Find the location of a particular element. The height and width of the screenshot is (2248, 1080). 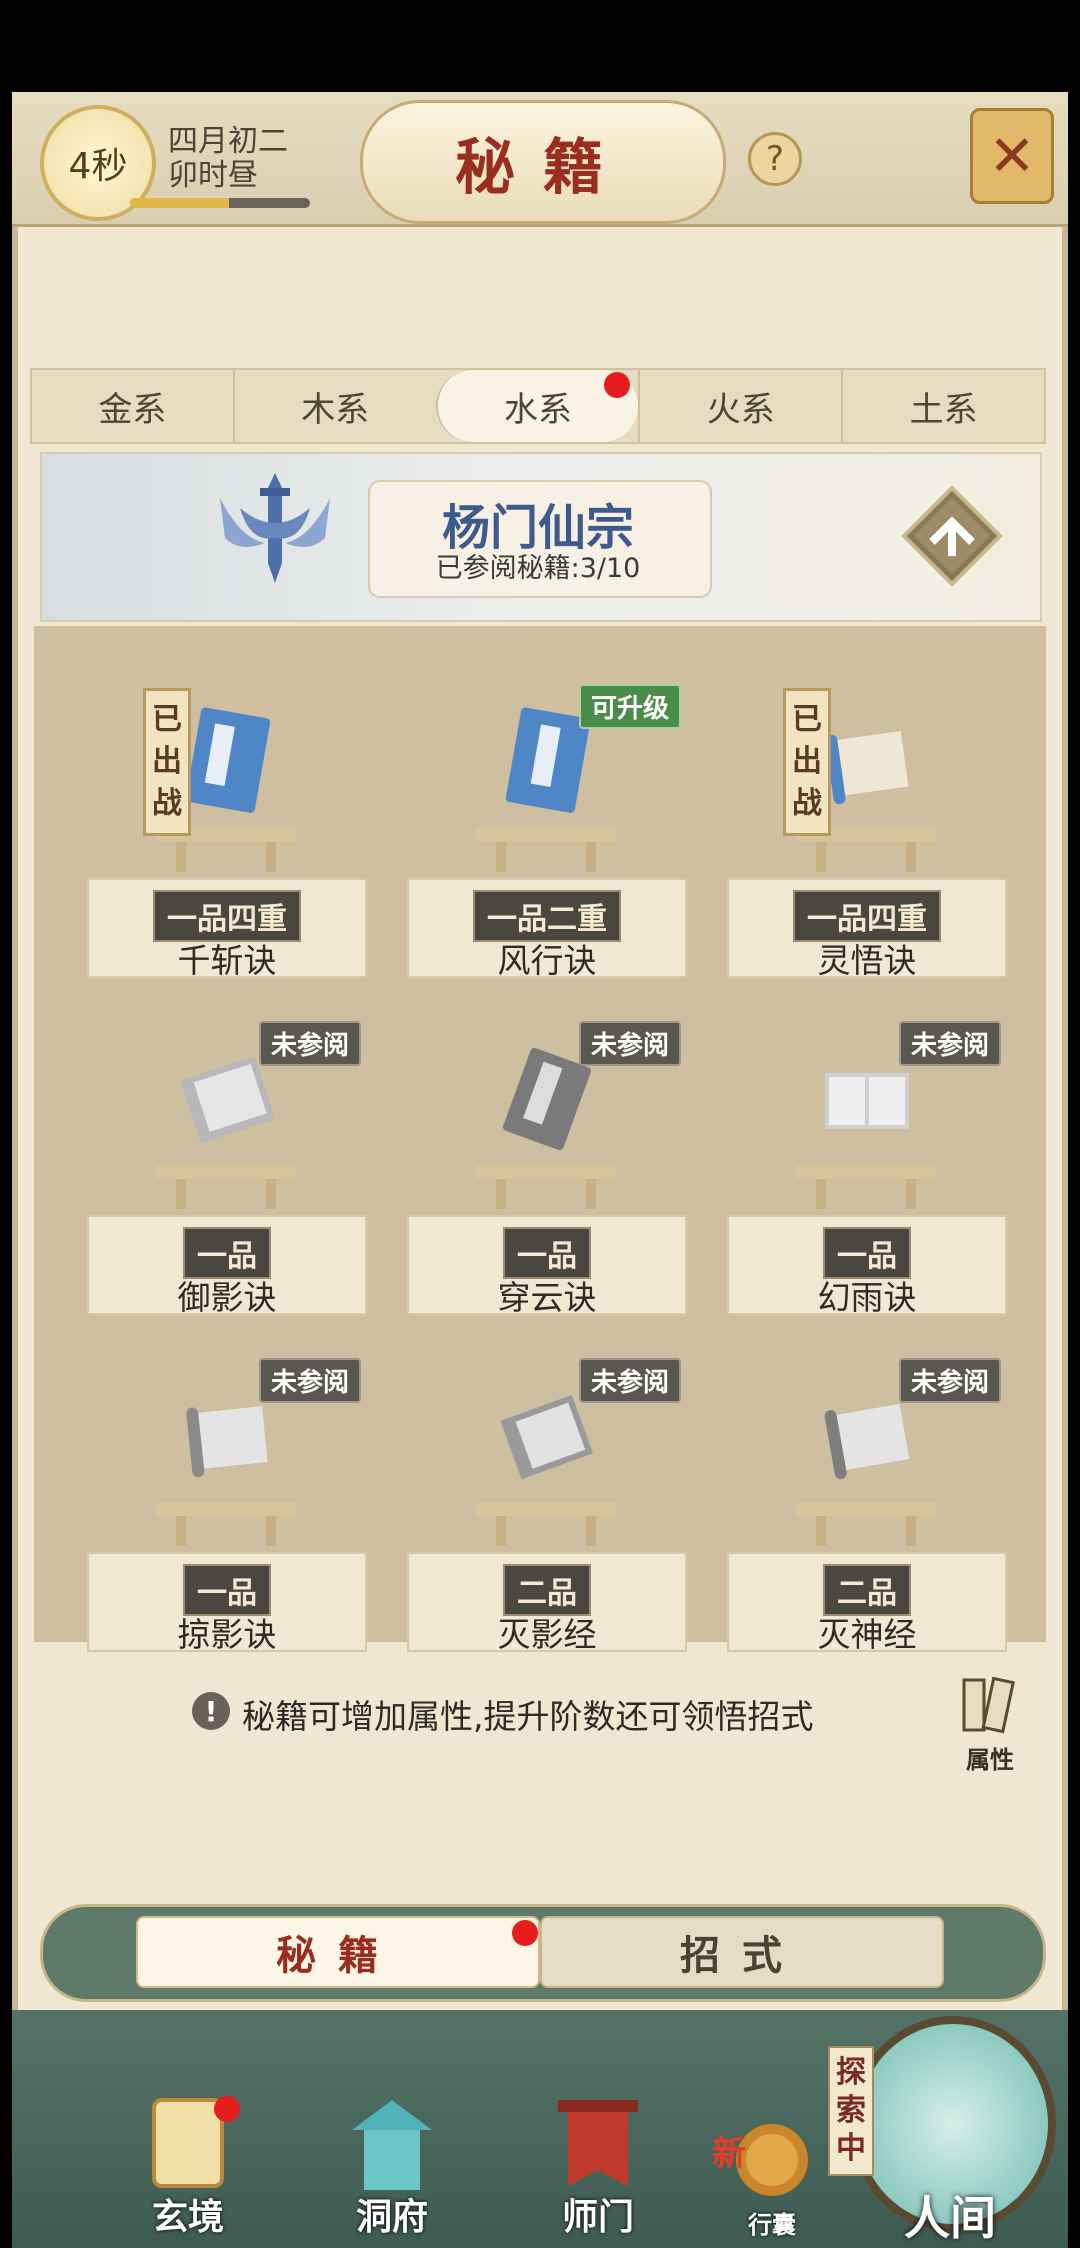

attributes-label: 属性 is located at coordinates (990, 1760).